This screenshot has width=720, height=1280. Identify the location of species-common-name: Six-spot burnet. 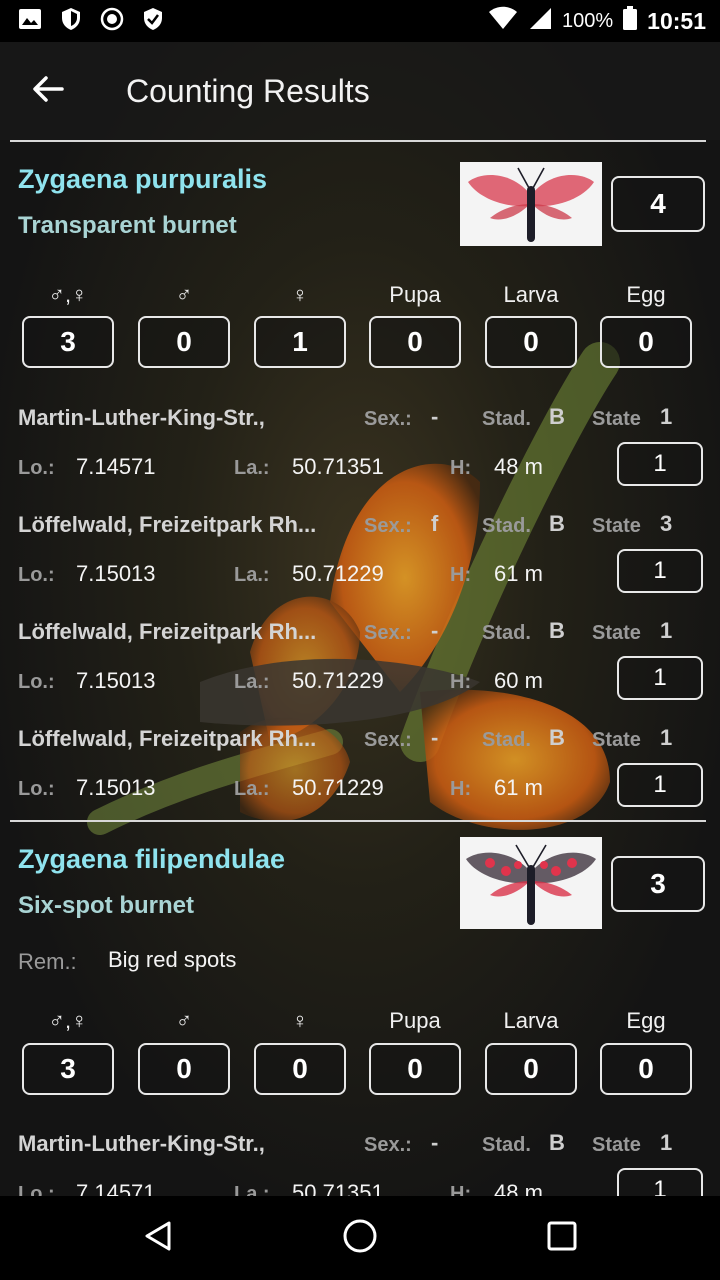
(106, 905).